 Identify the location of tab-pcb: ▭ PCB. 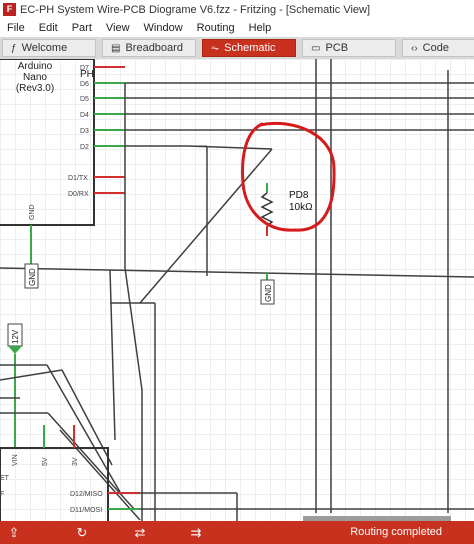
(349, 48).